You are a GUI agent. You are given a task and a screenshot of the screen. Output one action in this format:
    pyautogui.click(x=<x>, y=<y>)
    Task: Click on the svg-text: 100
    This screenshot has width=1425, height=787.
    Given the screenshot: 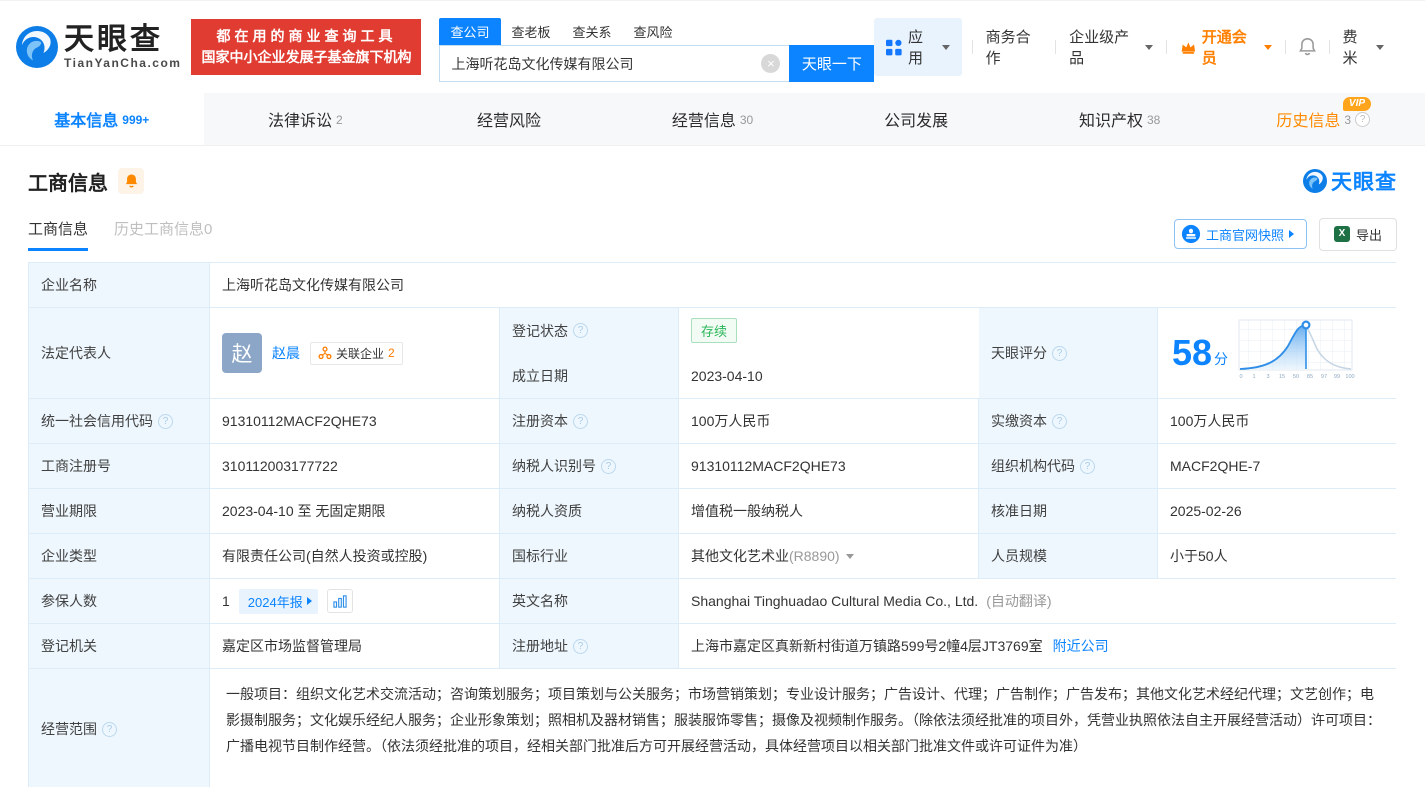 What is the action you would take?
    pyautogui.click(x=1349, y=377)
    